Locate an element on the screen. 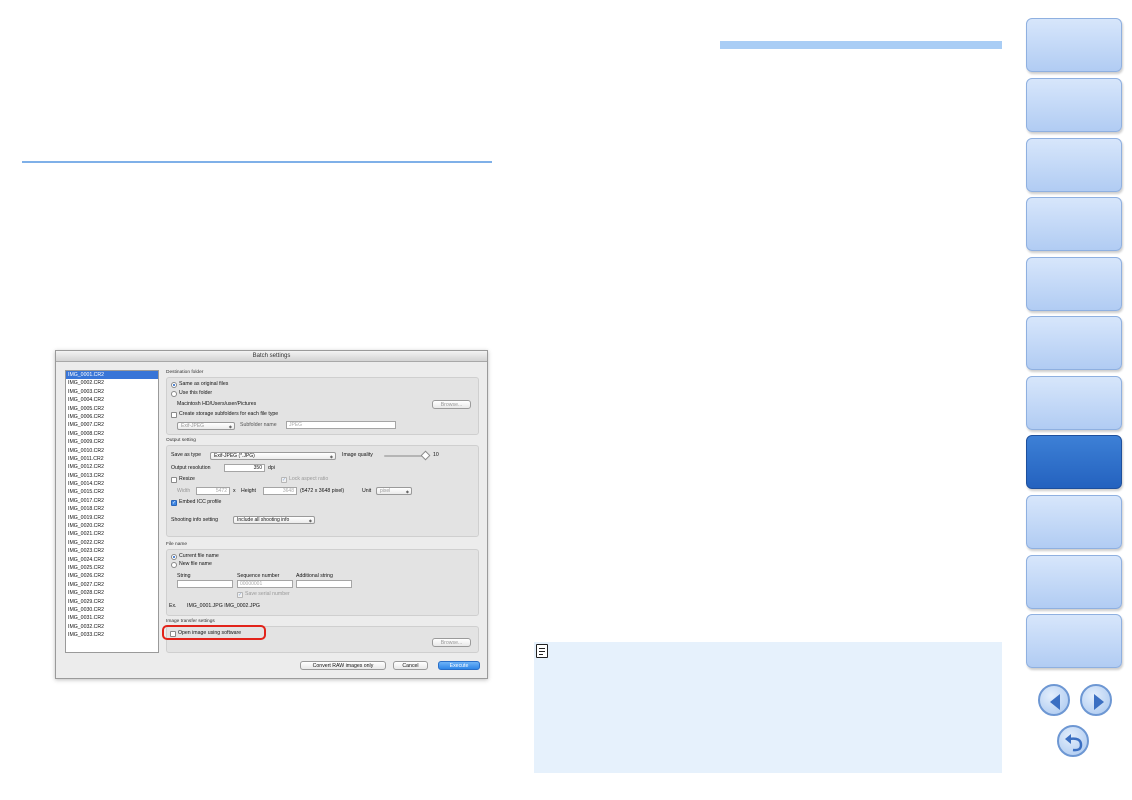 The height and width of the screenshot is (800, 1132). subfolder-type-select: Exif-JPEG is located at coordinates (206, 426).